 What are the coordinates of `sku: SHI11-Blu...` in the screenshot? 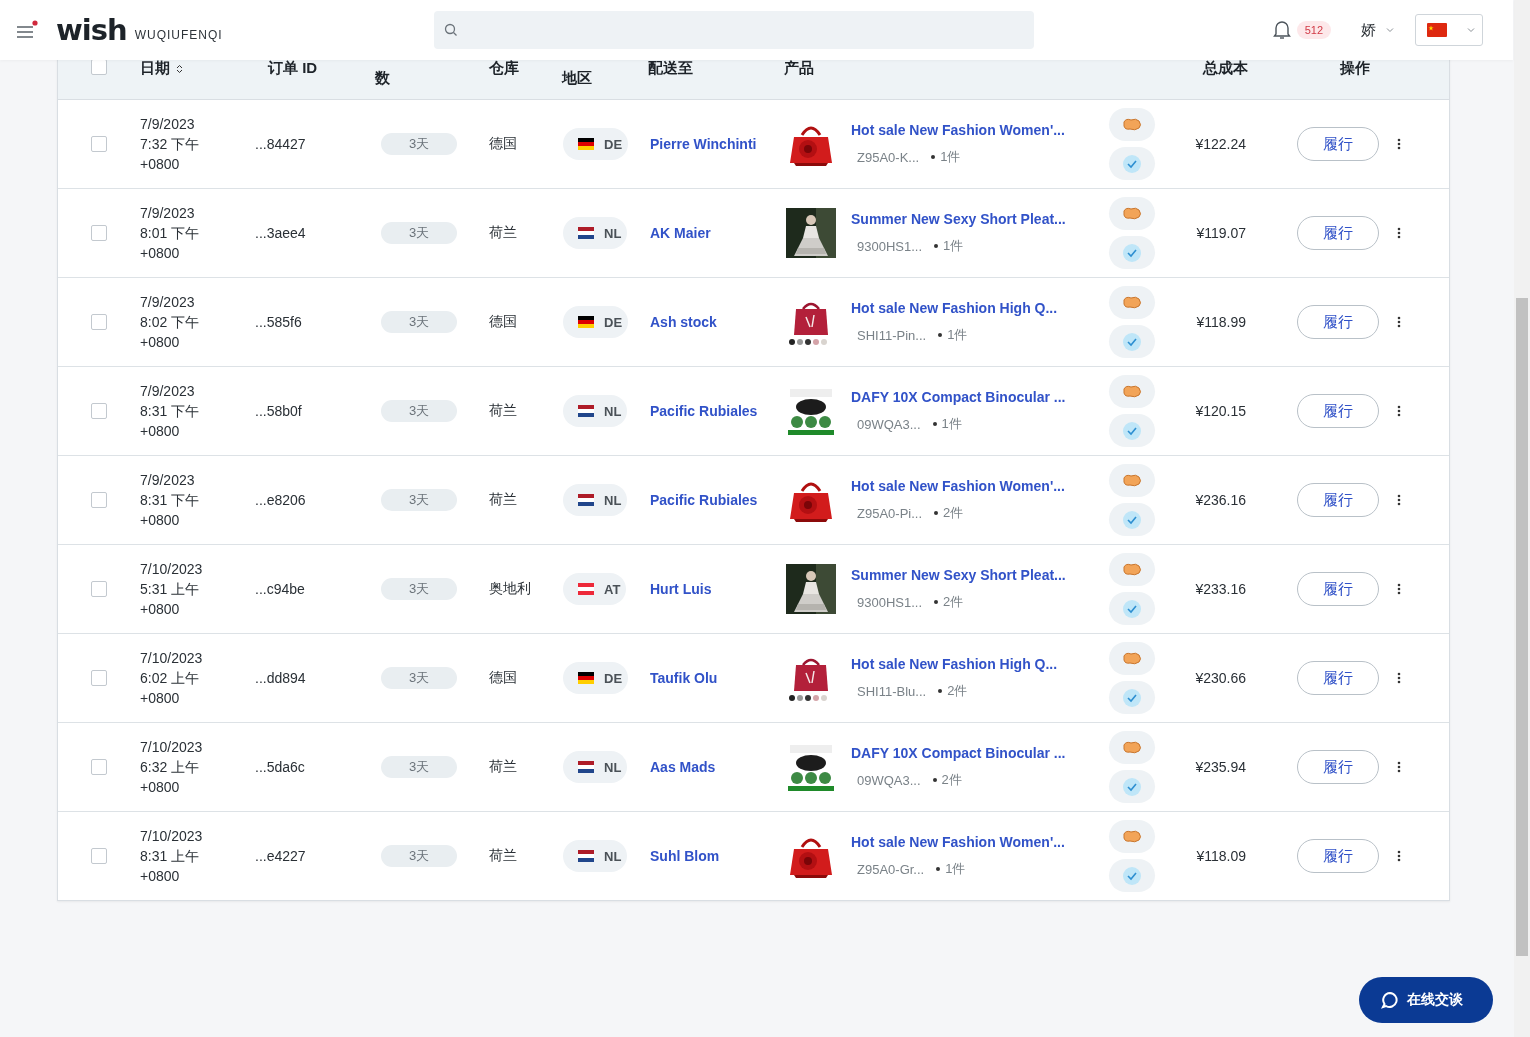 It's located at (892, 691).